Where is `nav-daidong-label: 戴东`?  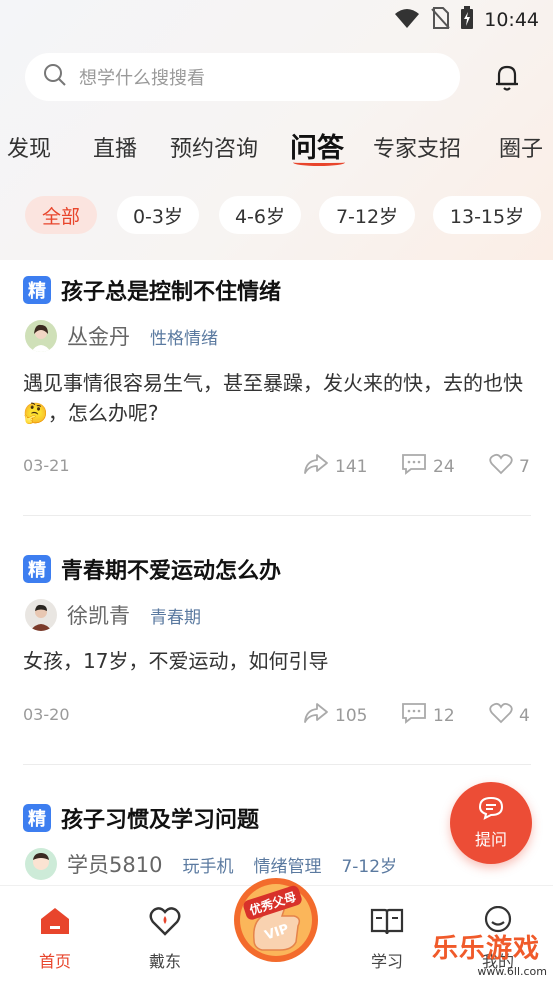 nav-daidong-label: 戴东 is located at coordinates (164, 961).